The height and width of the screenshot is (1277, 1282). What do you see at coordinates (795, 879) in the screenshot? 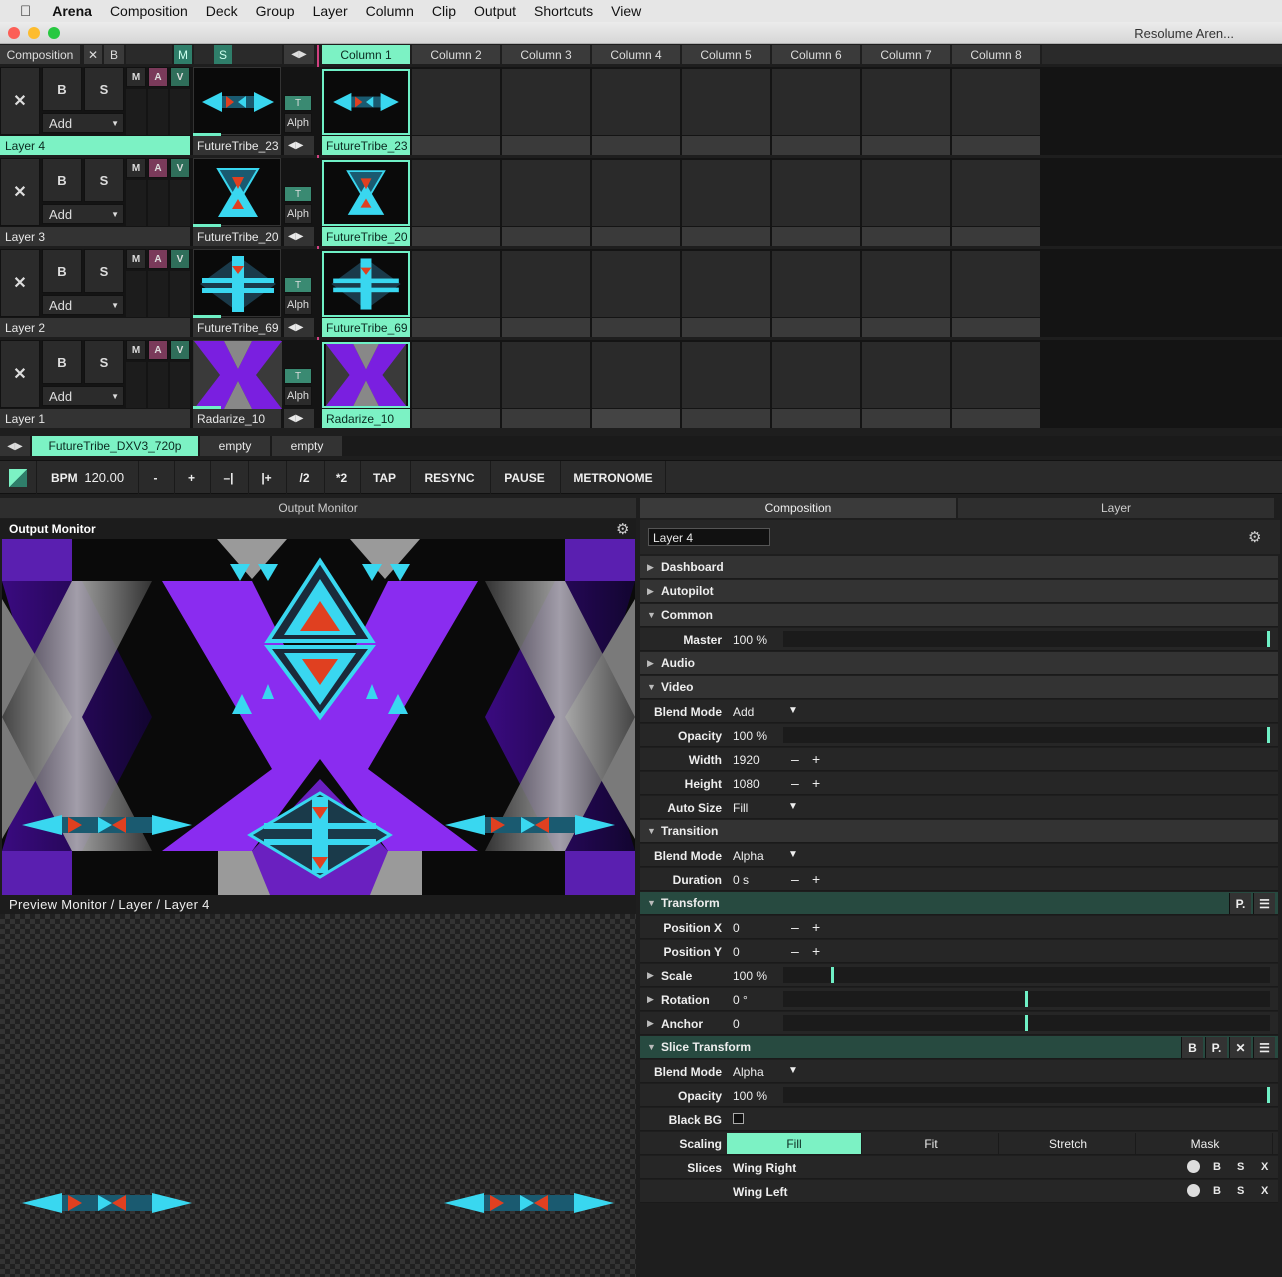
I see `param-duration-minus: –` at bounding box center [795, 879].